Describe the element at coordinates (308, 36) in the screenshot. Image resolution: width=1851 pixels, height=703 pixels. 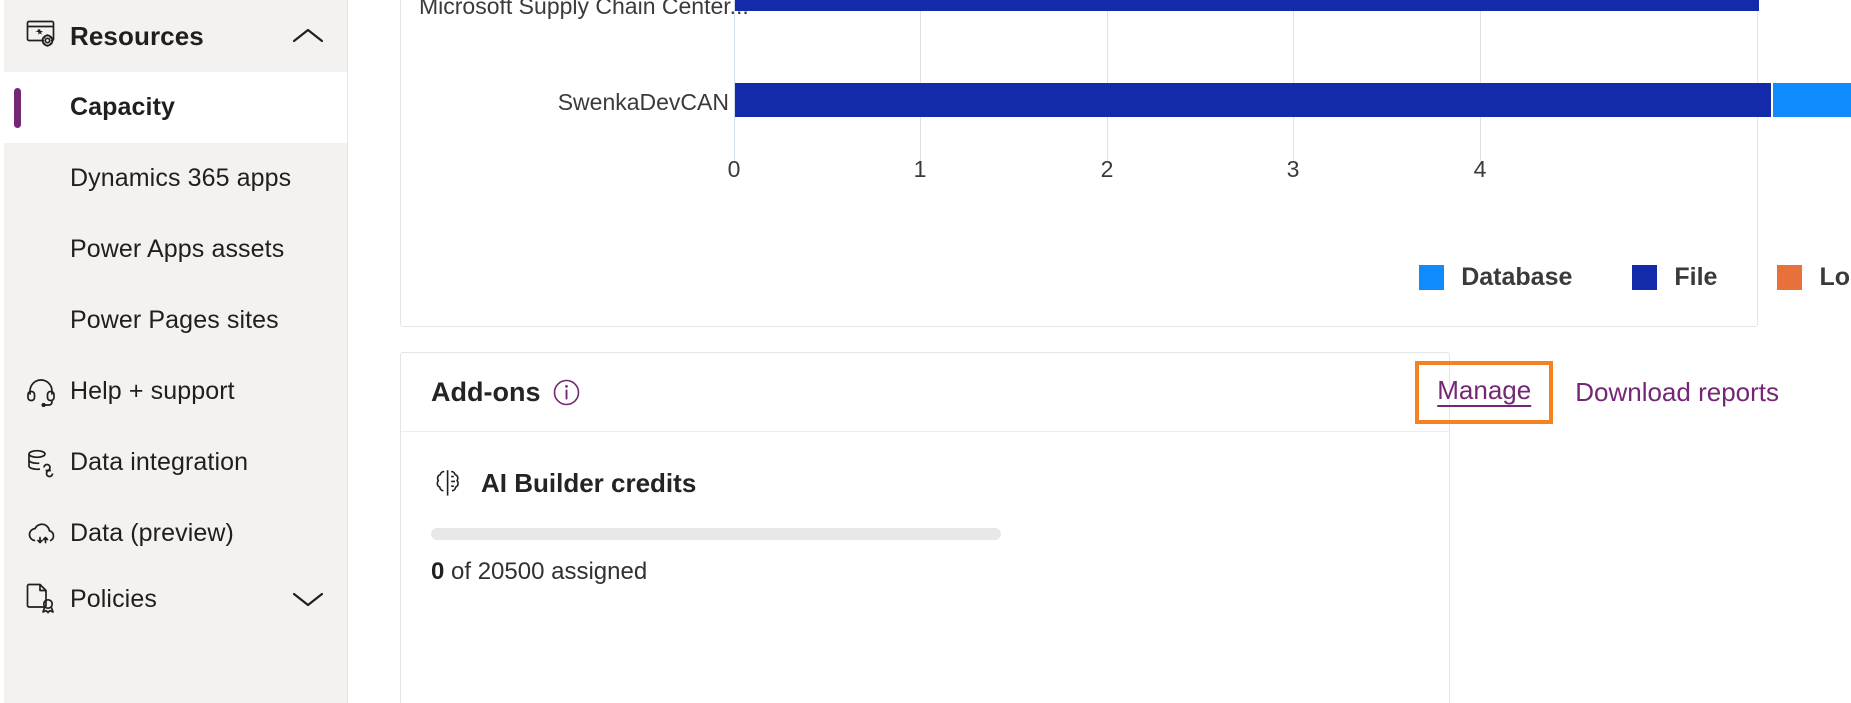
I see `chevron-up-icon` at that location.